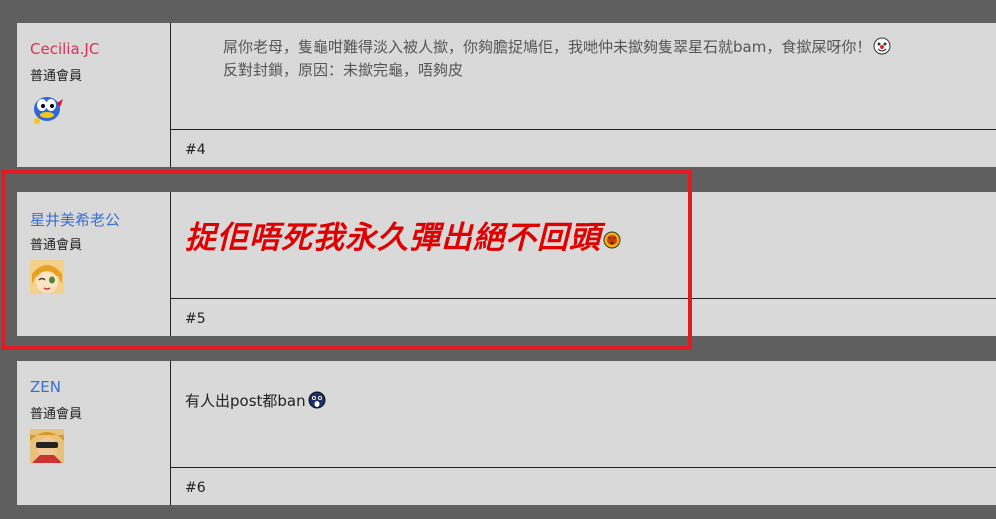  I want to click on clown-emoji-icon, so click(882, 46).